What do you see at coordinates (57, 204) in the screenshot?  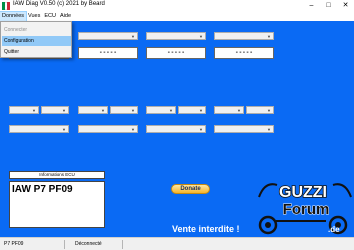 I see `ecu-info-box: IAW P7 PF09` at bounding box center [57, 204].